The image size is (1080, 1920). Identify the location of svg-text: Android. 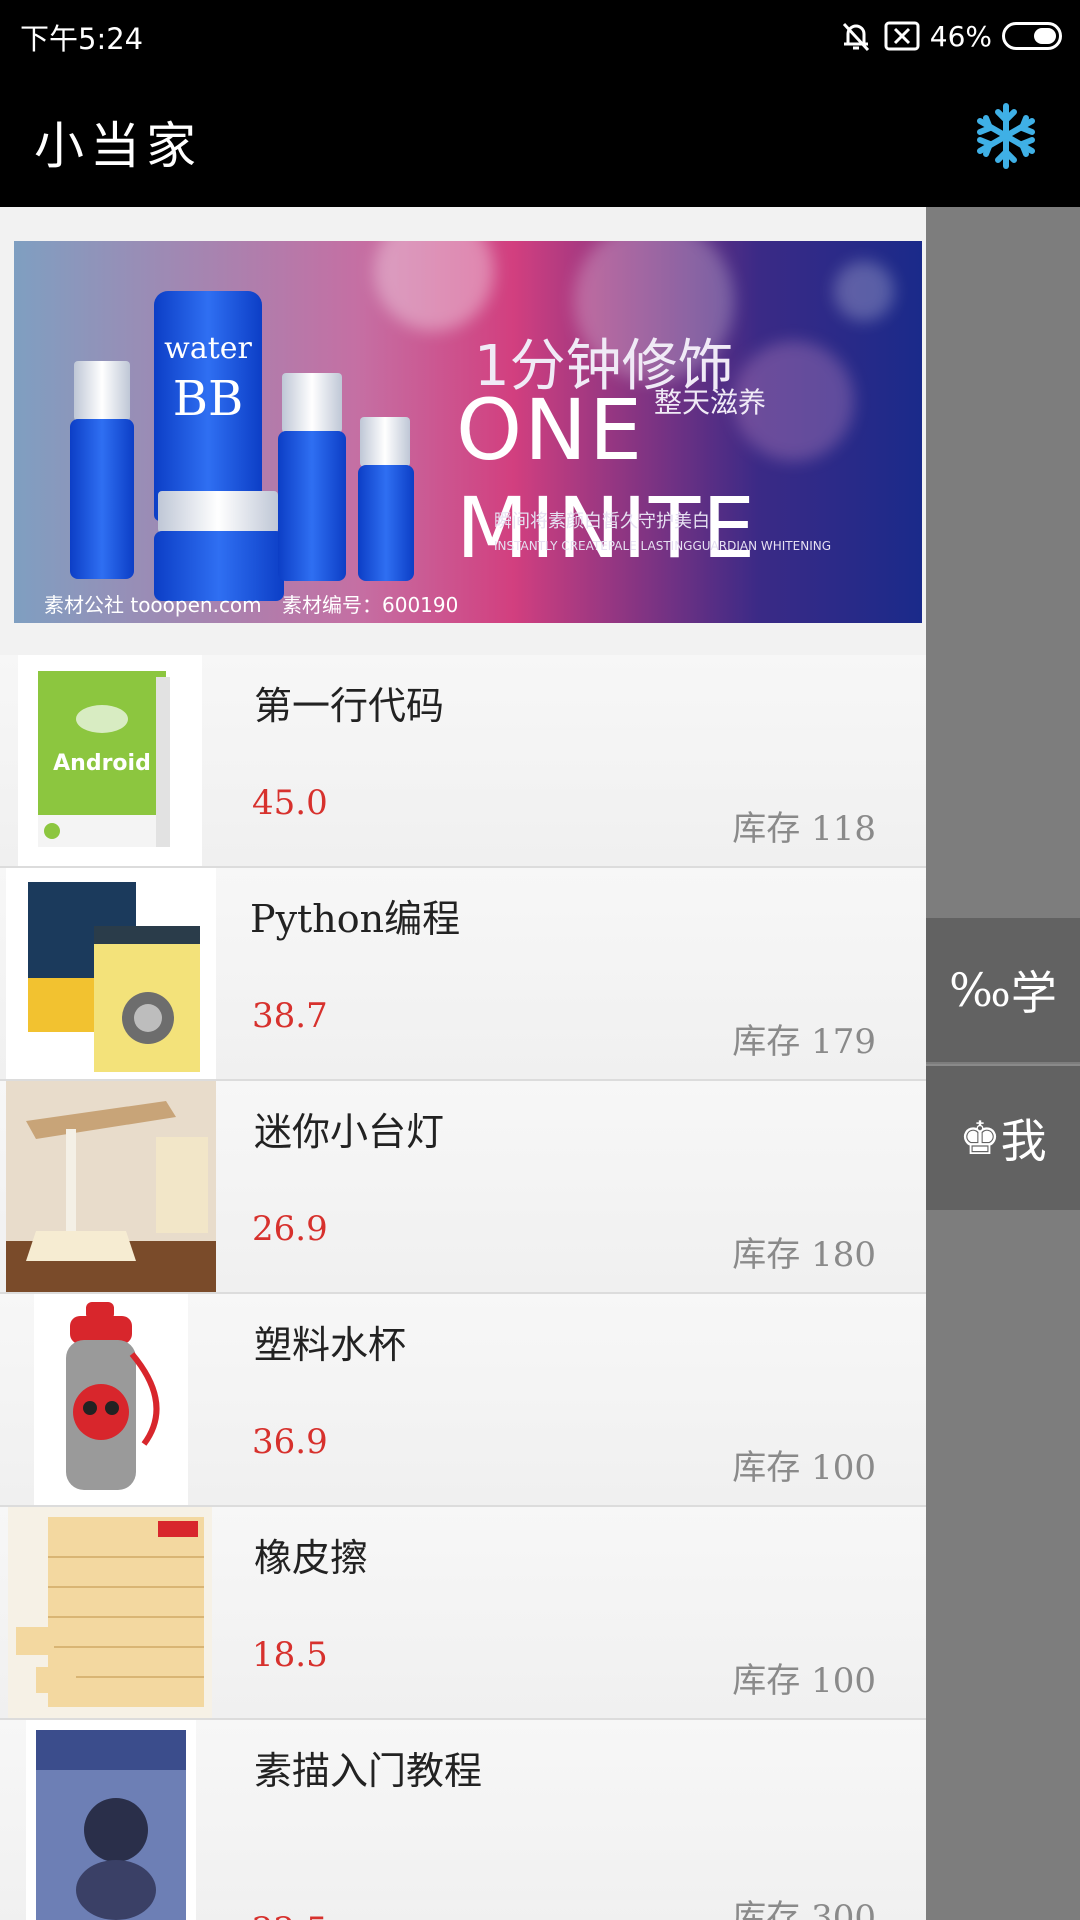
(102, 763).